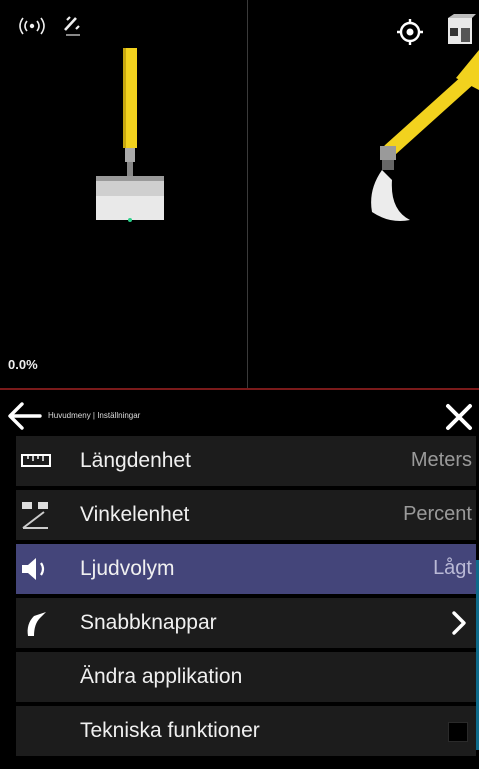 The width and height of the screenshot is (479, 769). I want to click on menu-item-angle-unit: Vinkelenhet Percent, so click(246, 515).